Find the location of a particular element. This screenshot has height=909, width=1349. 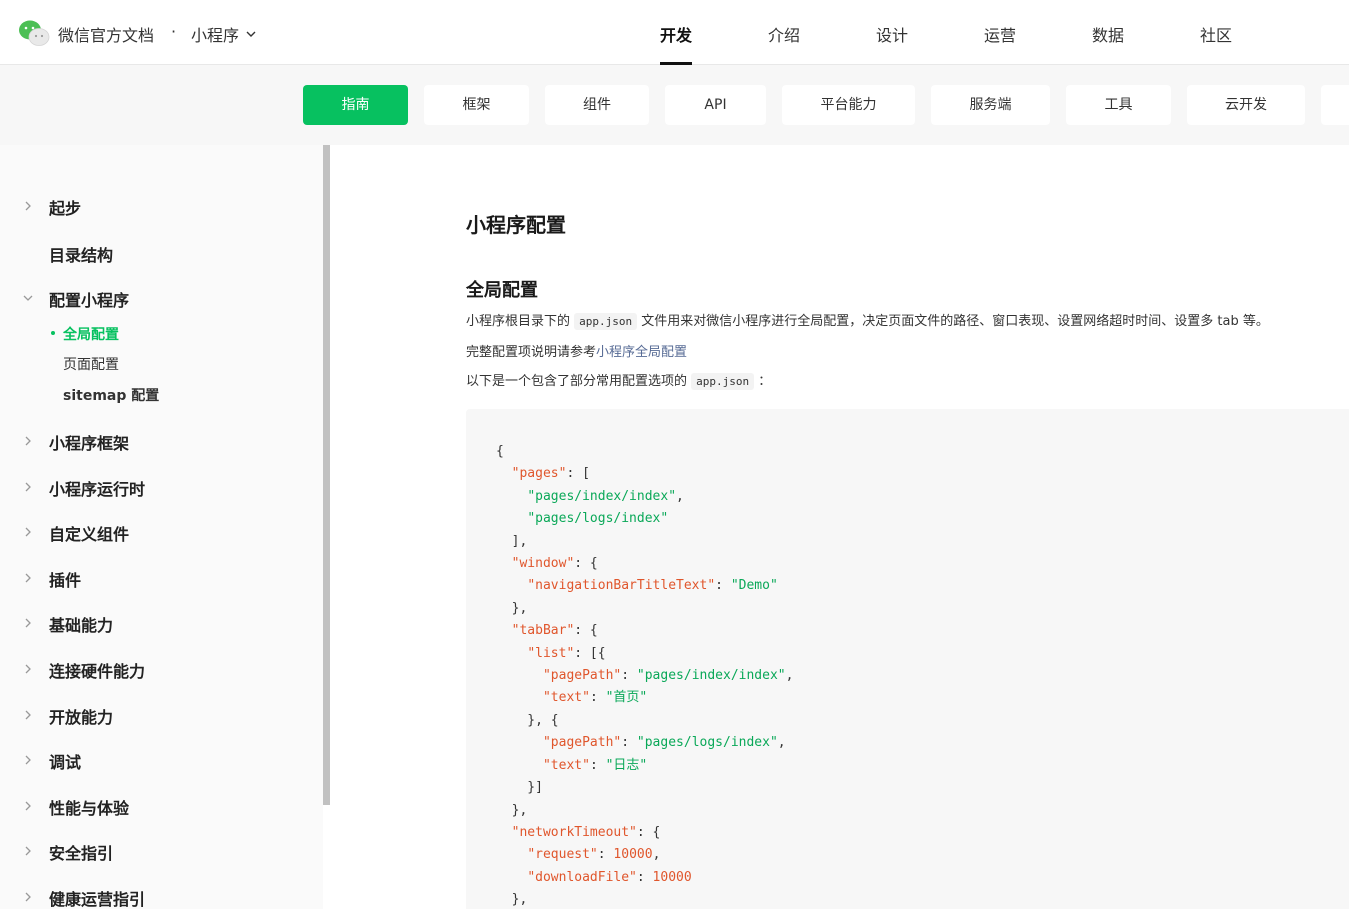

sidebar-subitem-label: 全局配置 is located at coordinates (91, 335).